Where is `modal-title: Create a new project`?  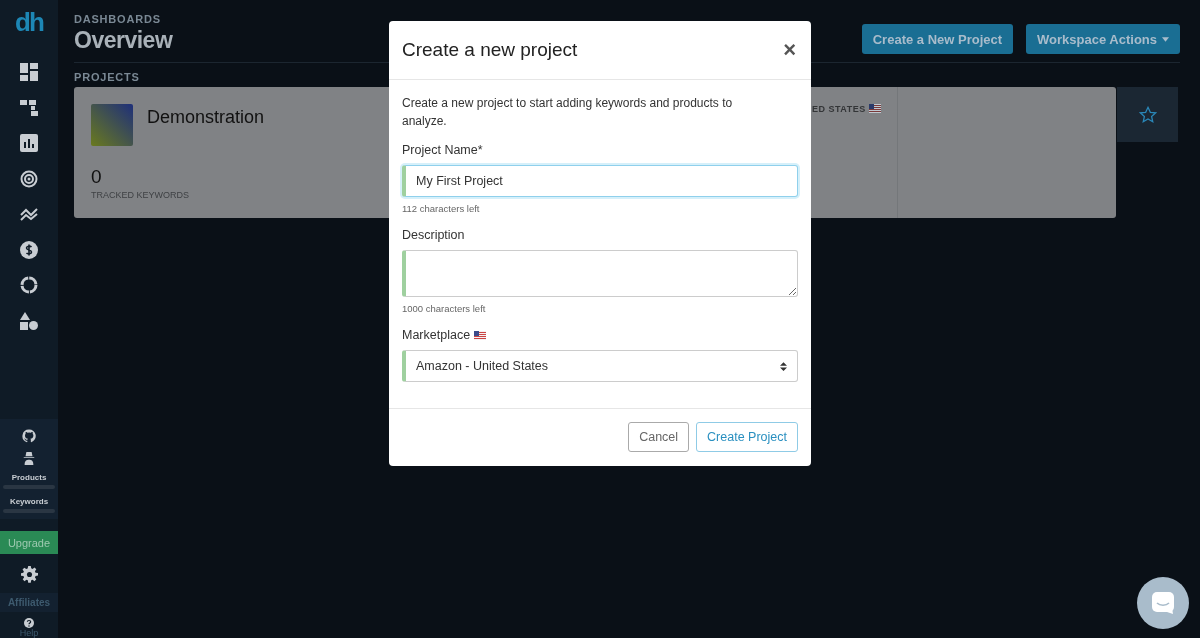
modal-title: Create a new project is located at coordinates (490, 50).